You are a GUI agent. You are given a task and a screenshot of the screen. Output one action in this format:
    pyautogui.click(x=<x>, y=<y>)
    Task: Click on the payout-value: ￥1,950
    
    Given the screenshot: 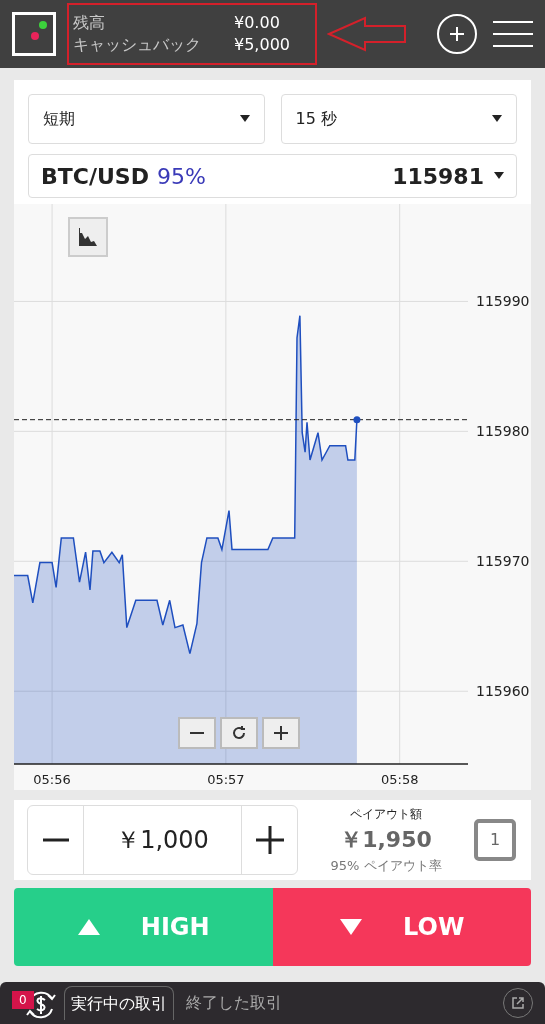 What is the action you would take?
    pyautogui.click(x=386, y=839)
    